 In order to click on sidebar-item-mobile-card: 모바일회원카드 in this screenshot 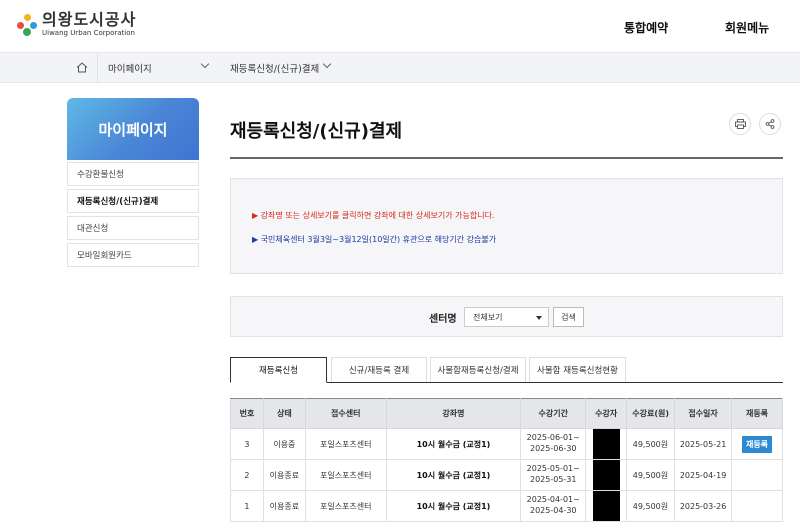, I will do `click(133, 255)`.